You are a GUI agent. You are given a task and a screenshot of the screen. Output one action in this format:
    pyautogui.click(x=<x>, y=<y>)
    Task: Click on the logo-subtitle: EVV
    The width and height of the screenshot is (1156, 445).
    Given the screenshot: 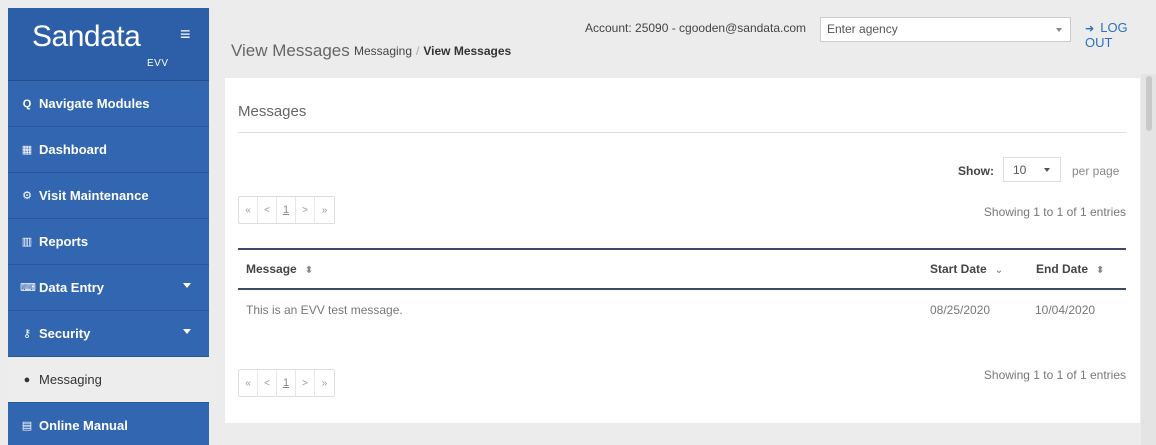 What is the action you would take?
    pyautogui.click(x=158, y=63)
    